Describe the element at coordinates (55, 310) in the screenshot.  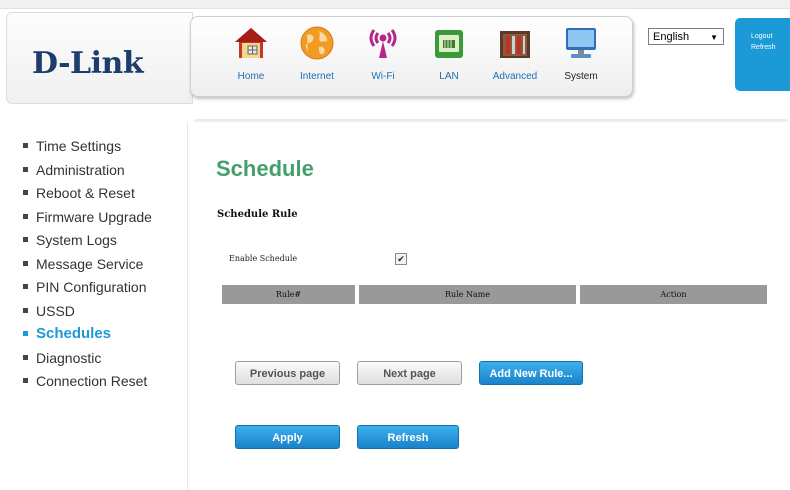
I see `sidebar-item-label: USSD` at that location.